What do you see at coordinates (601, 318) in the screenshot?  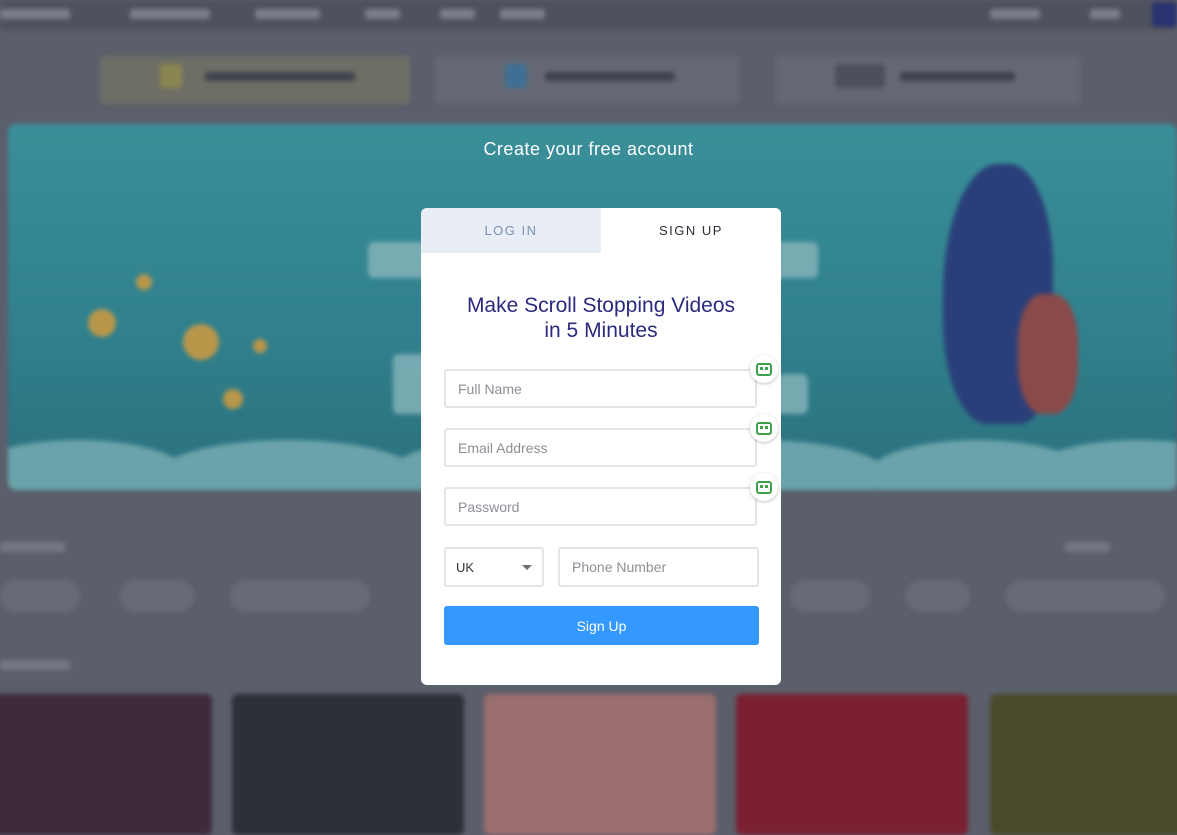 I see `form-title: Make Scroll Stopping Videos in 5 Minutes` at bounding box center [601, 318].